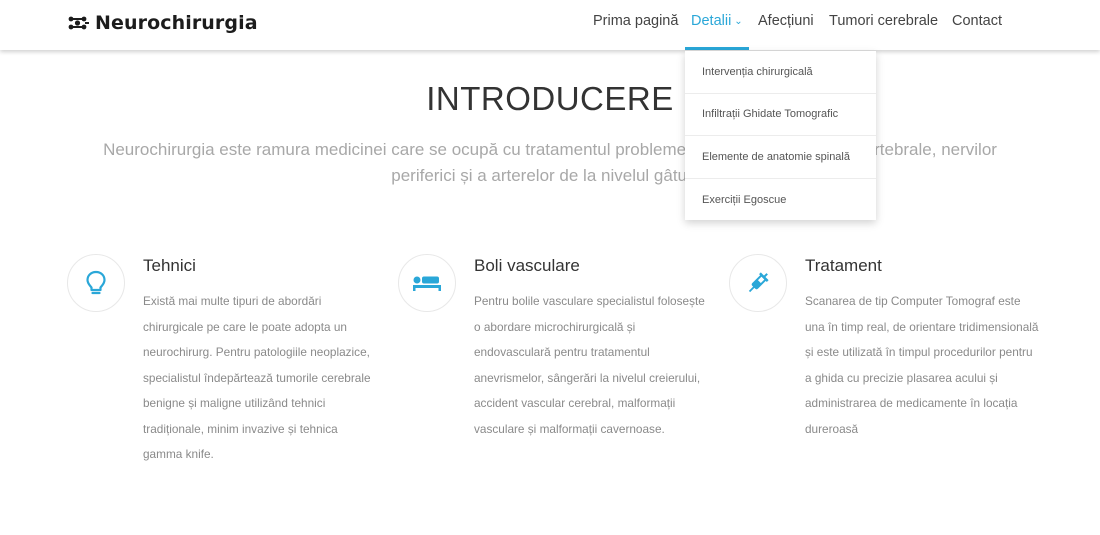  Describe the element at coordinates (883, 21) in the screenshot. I see `nav-item-tumori-cerebrale: Tumori cerebrale` at that location.